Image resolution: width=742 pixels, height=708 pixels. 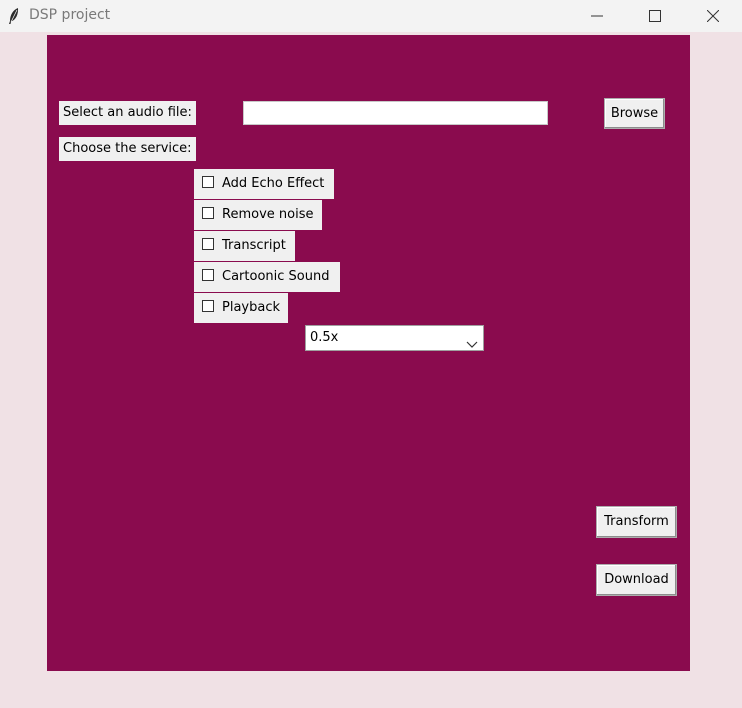 I want to click on checkbox-transcript: Transcript, so click(x=244, y=246).